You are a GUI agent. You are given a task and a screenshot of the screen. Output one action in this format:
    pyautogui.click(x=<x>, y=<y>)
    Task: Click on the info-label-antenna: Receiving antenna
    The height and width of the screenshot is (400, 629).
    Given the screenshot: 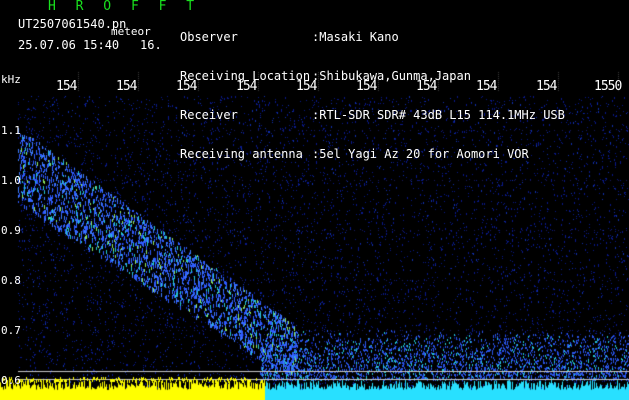 What is the action you would take?
    pyautogui.click(x=241, y=154)
    